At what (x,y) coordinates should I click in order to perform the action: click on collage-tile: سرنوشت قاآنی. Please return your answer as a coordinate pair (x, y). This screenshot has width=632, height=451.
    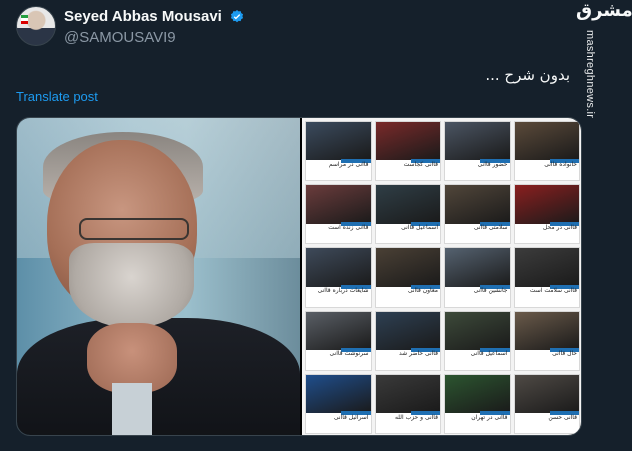
    Looking at the image, I should click on (338, 340).